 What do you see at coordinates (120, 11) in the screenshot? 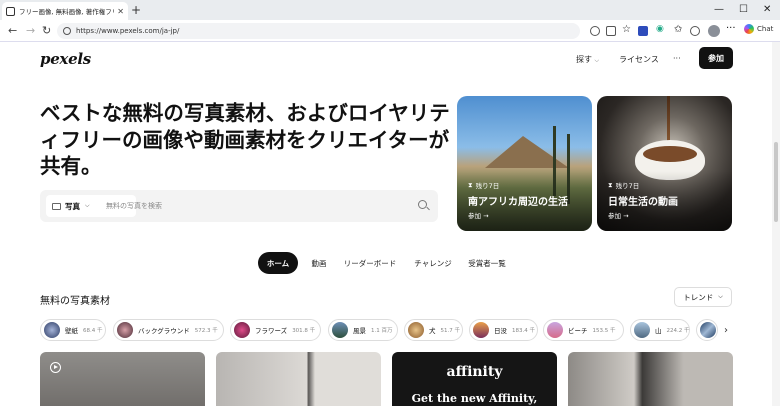
I see `tab-close-icon: ✕` at bounding box center [120, 11].